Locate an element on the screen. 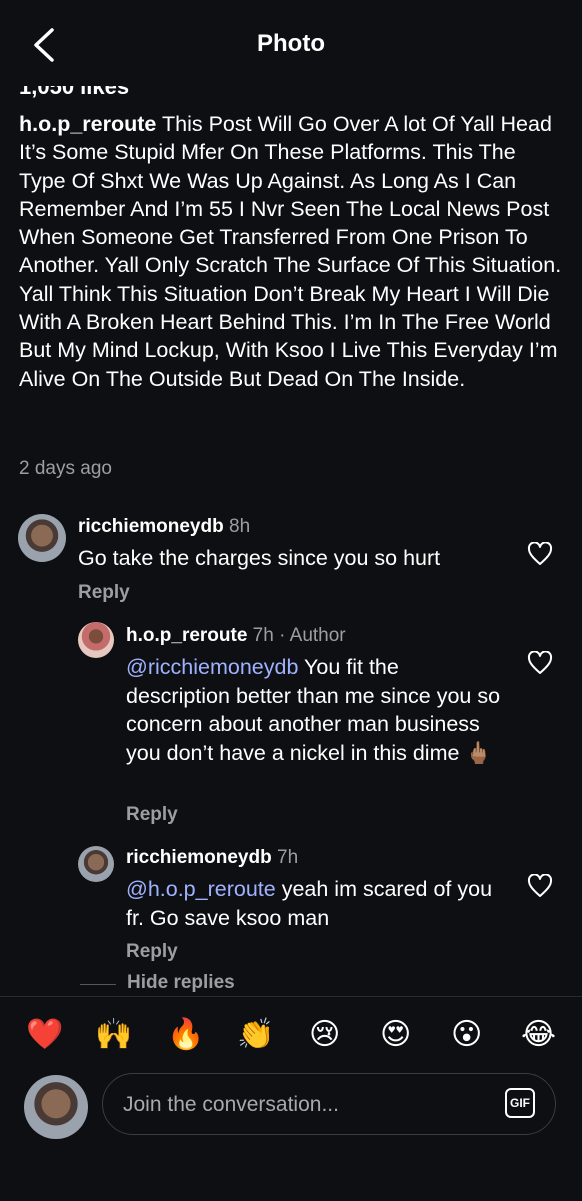  crying-emoji-button: 😢 is located at coordinates (324, 1035).